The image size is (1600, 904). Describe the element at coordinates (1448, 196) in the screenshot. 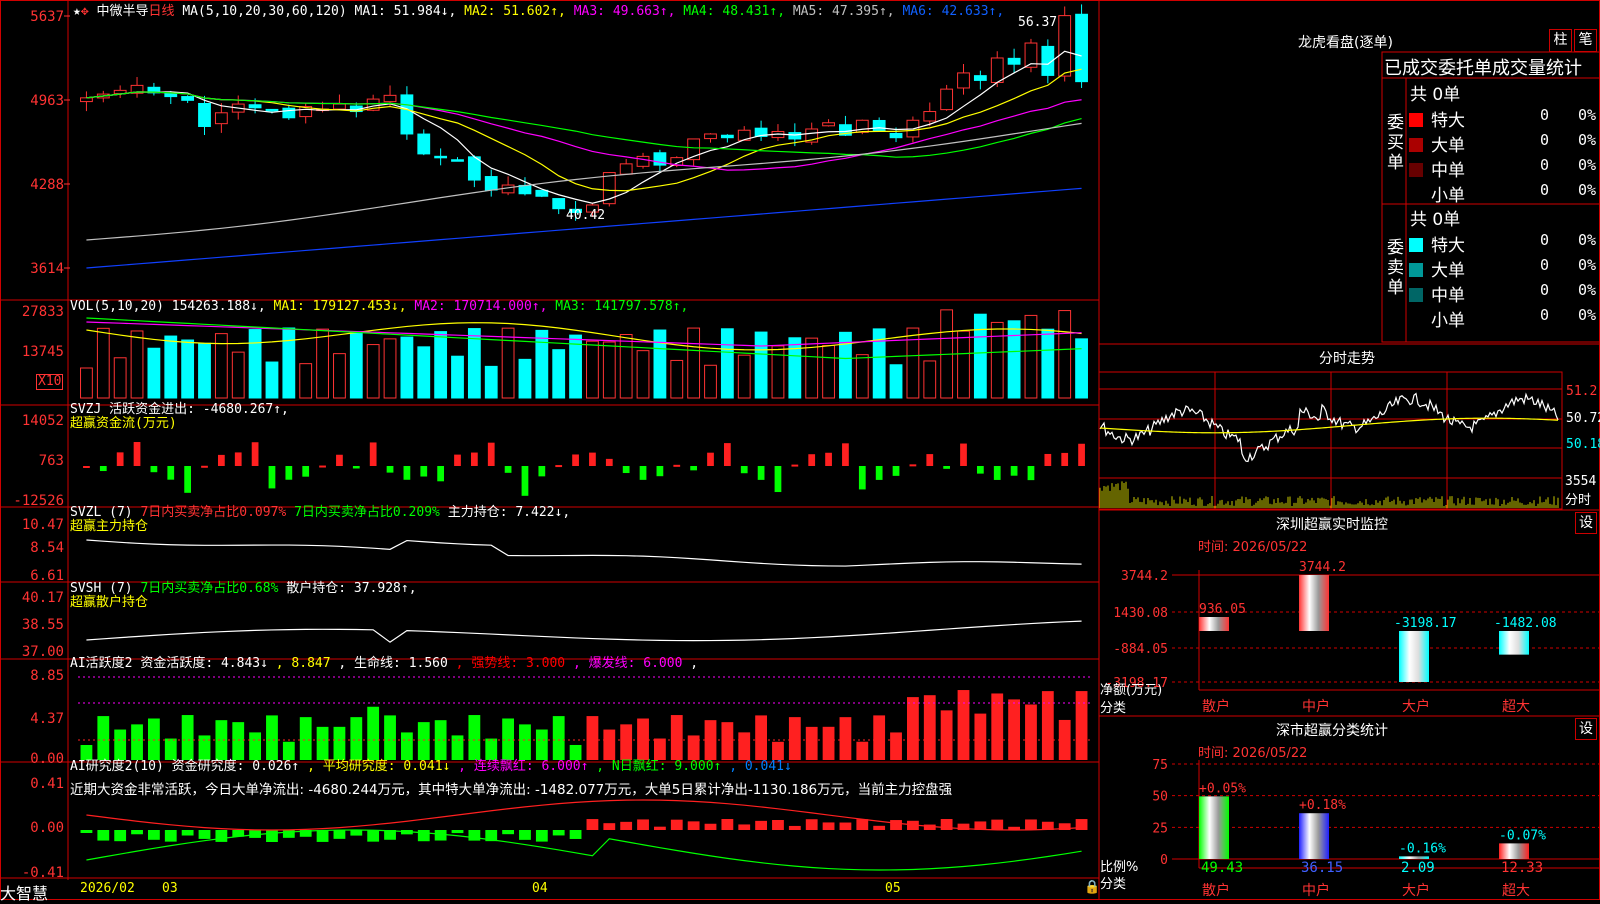

I see `buy-row-name: 小单` at that location.